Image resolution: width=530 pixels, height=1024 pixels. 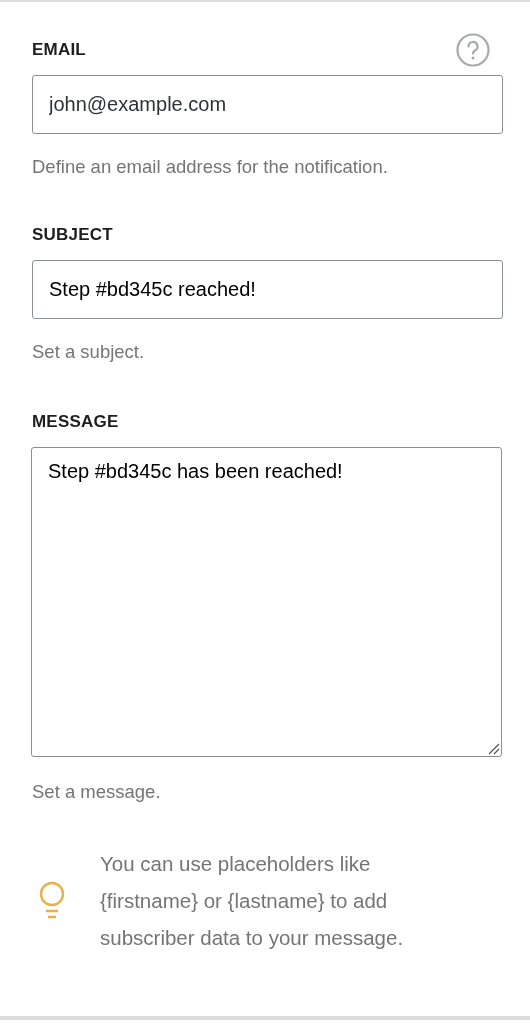 I want to click on input-field: john@example.com, so click(x=267, y=104).